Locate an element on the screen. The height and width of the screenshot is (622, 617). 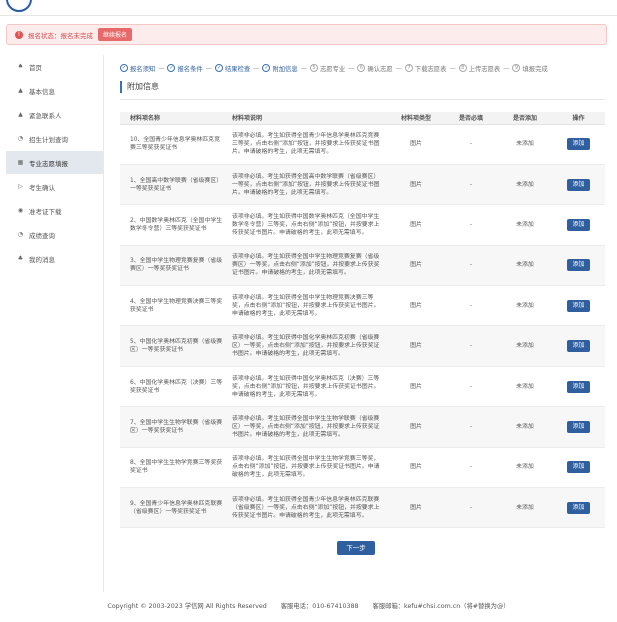
cell-name: 9、全国青少年信息学奥林匹克联赛（省级赛区）一等奖获奖证书 is located at coordinates (174, 508).